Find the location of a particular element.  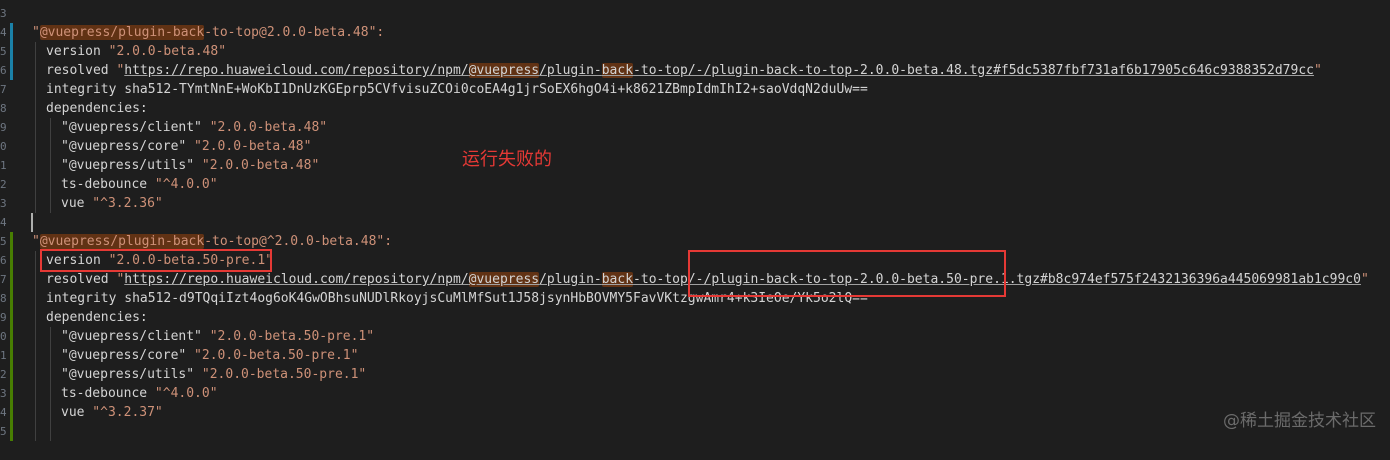

tarball-highlight-box is located at coordinates (847, 273).